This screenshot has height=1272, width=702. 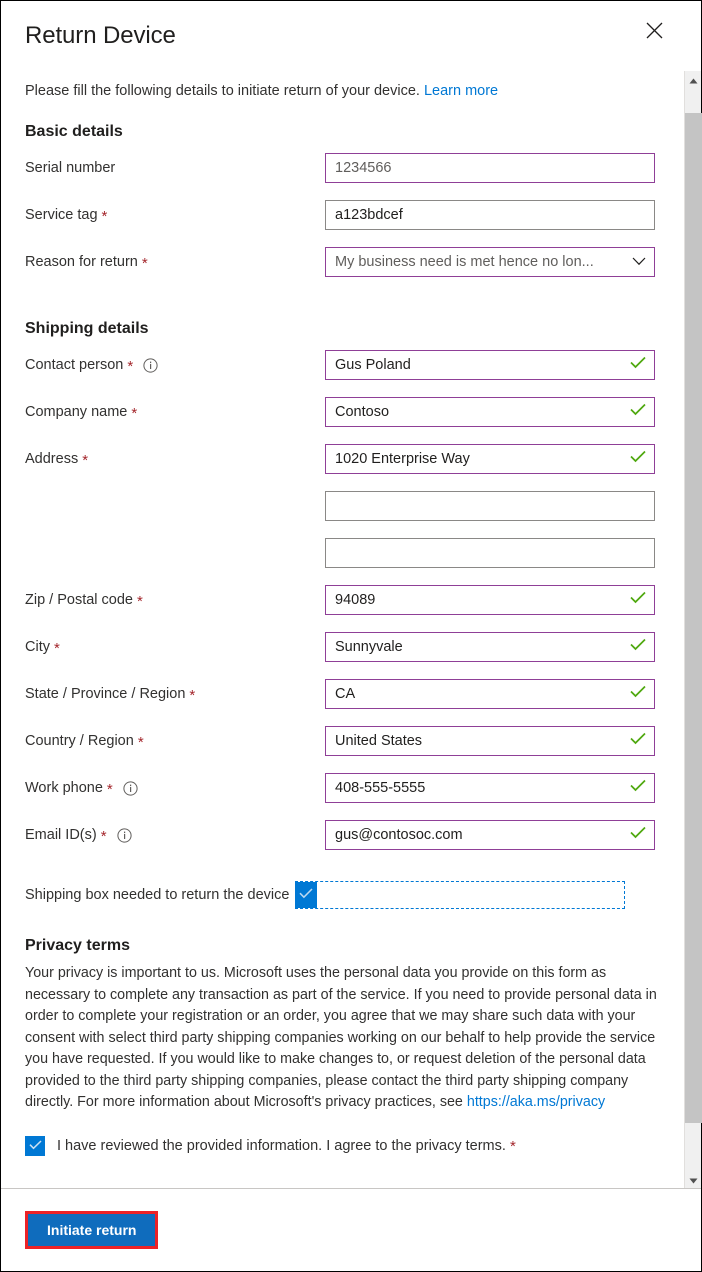 I want to click on field-control-reason-for-return, so click(x=490, y=262).